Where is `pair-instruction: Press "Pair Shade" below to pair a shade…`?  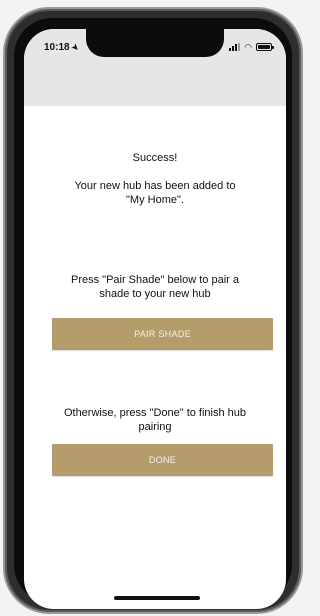 pair-instruction: Press "Pair Shade" below to pair a shade… is located at coordinates (154, 287).